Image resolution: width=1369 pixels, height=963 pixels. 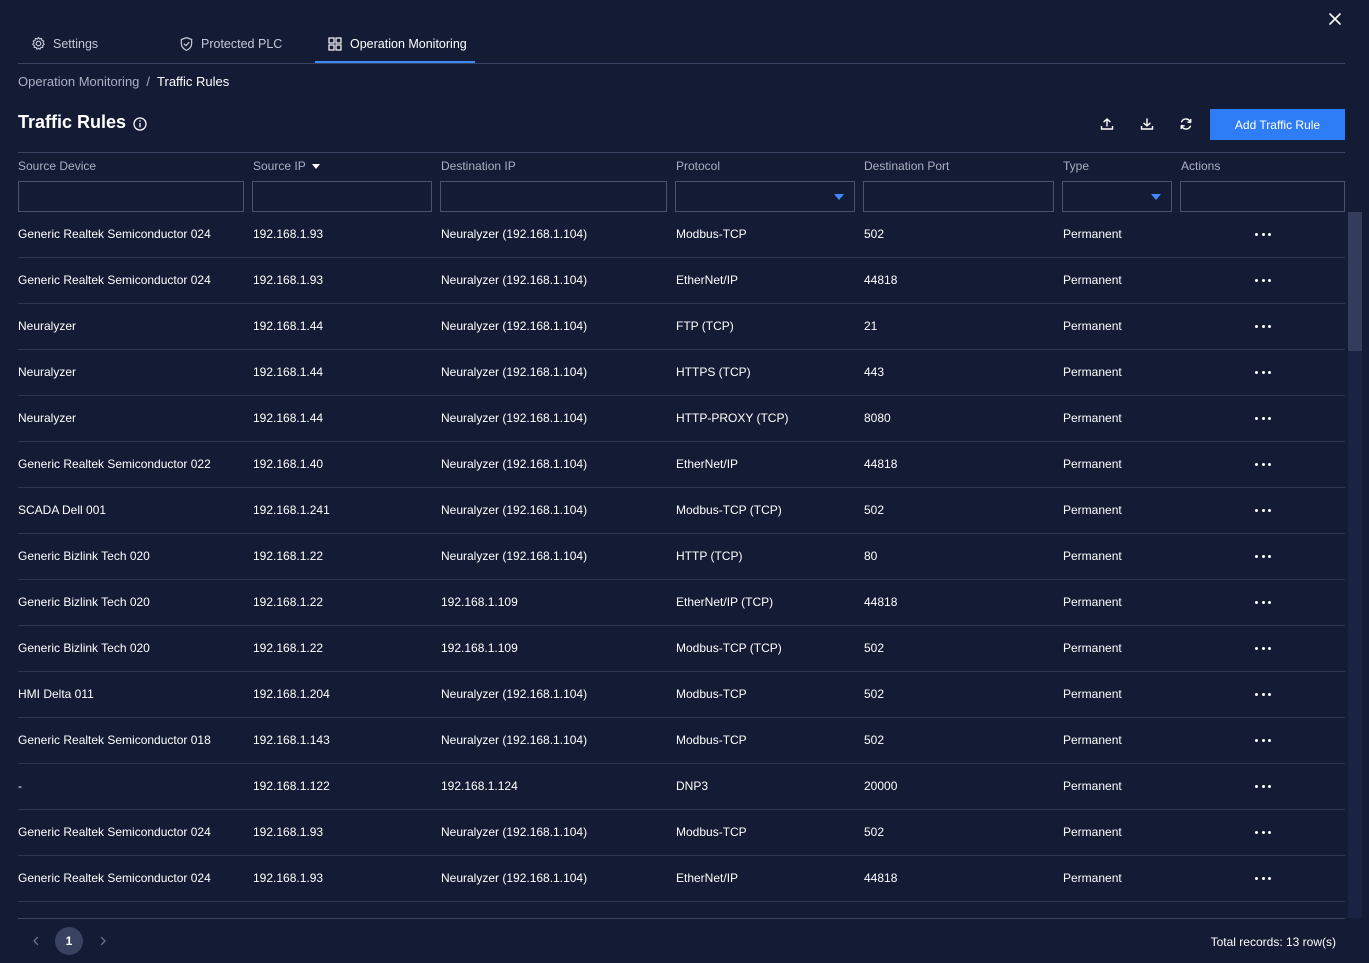 I want to click on shield-icon, so click(x=186, y=44).